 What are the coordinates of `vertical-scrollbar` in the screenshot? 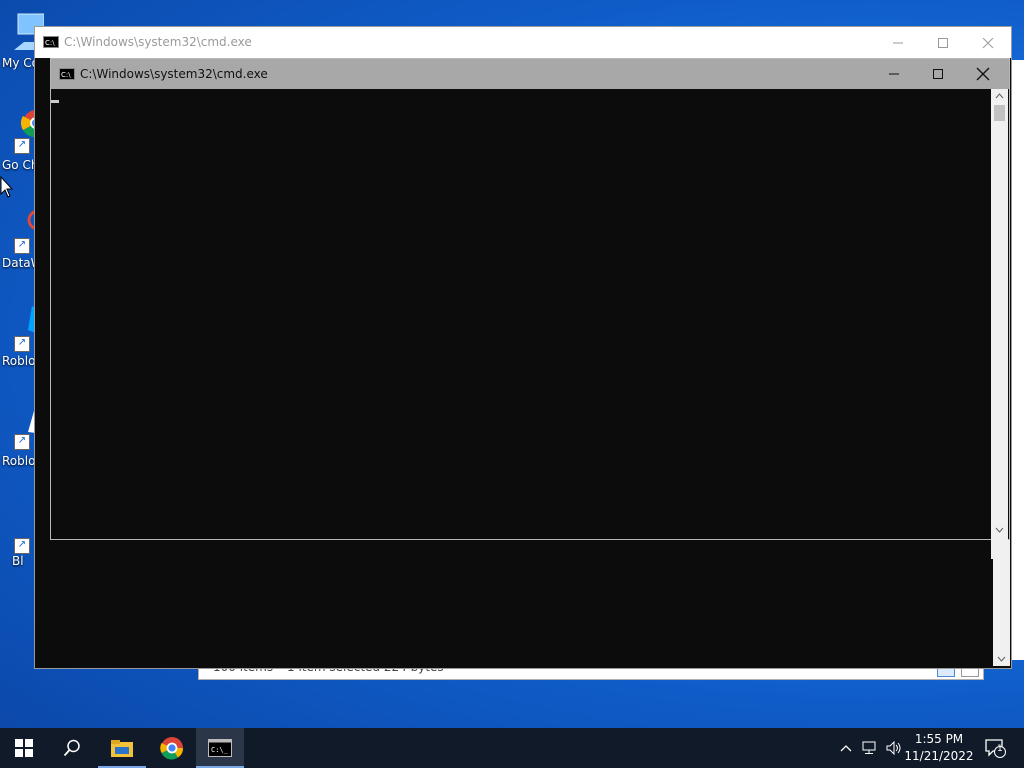 It's located at (999, 324).